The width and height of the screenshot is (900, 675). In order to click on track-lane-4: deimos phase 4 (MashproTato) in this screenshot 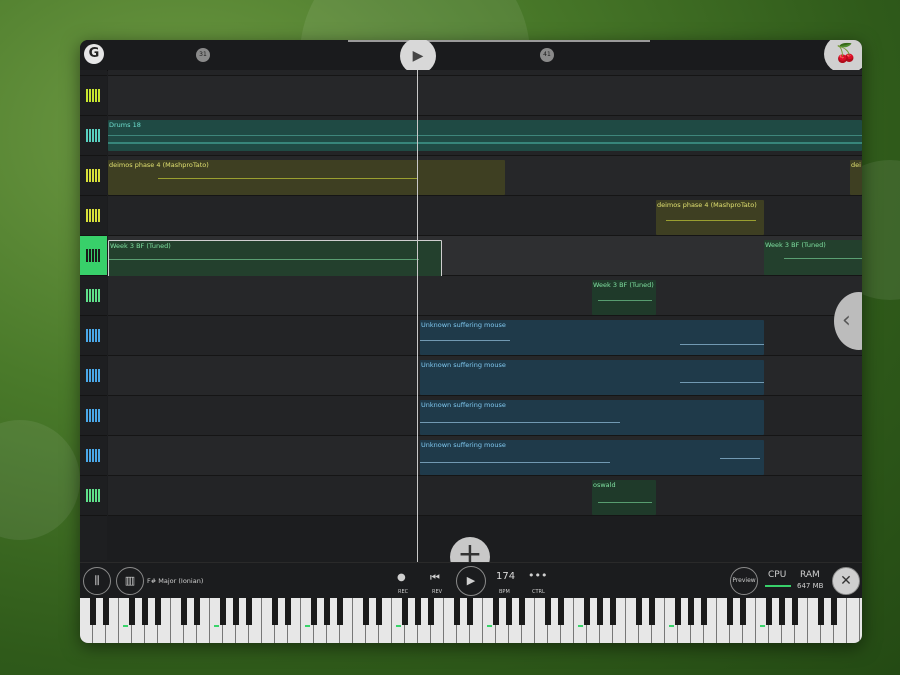, I will do `click(485, 216)`.